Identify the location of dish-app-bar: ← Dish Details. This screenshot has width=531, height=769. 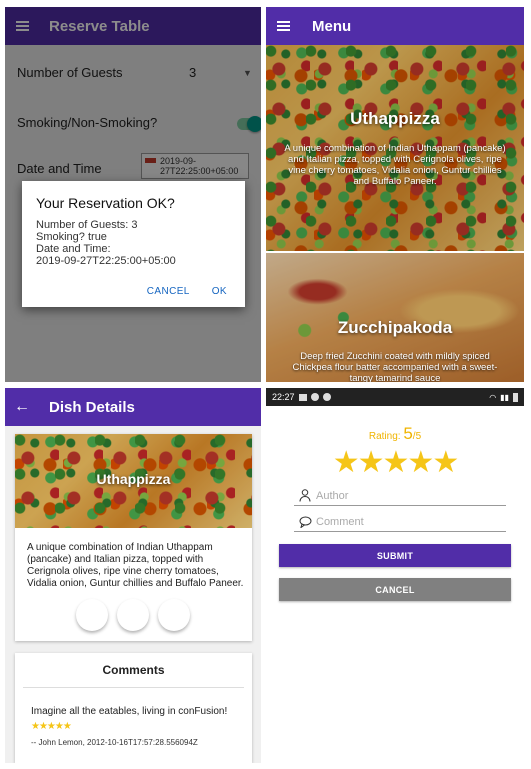
(133, 407).